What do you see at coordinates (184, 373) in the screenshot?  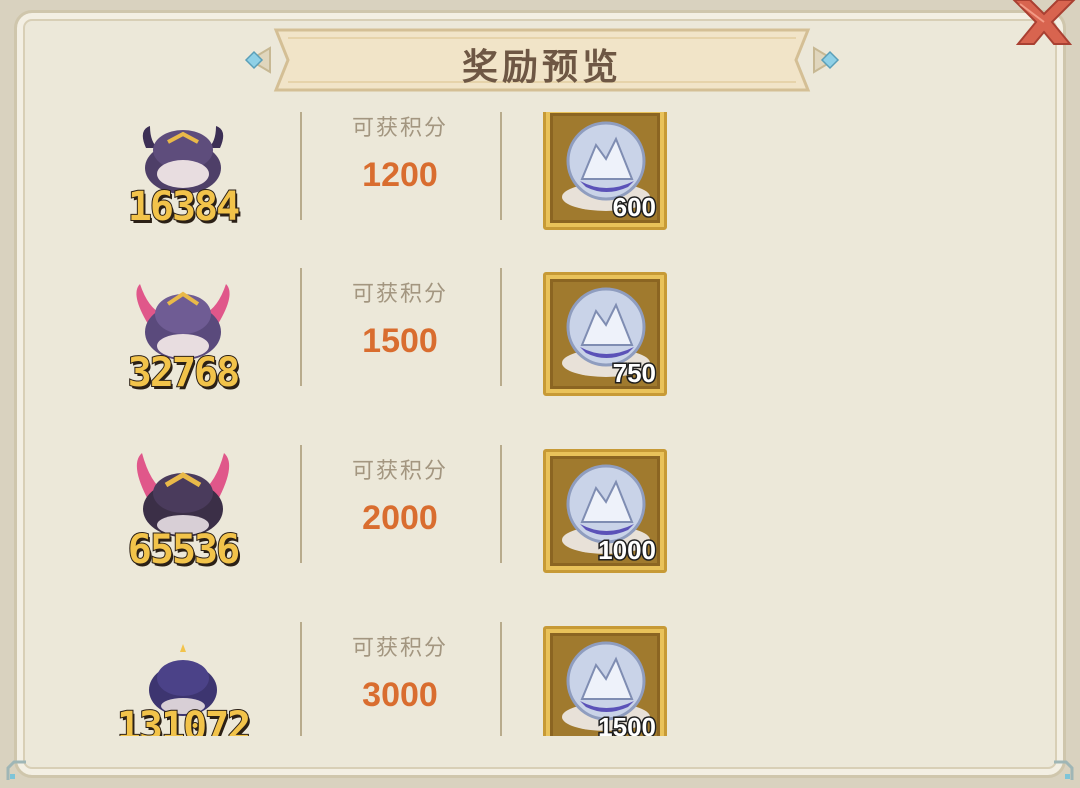 I see `monster-number: 32768` at bounding box center [184, 373].